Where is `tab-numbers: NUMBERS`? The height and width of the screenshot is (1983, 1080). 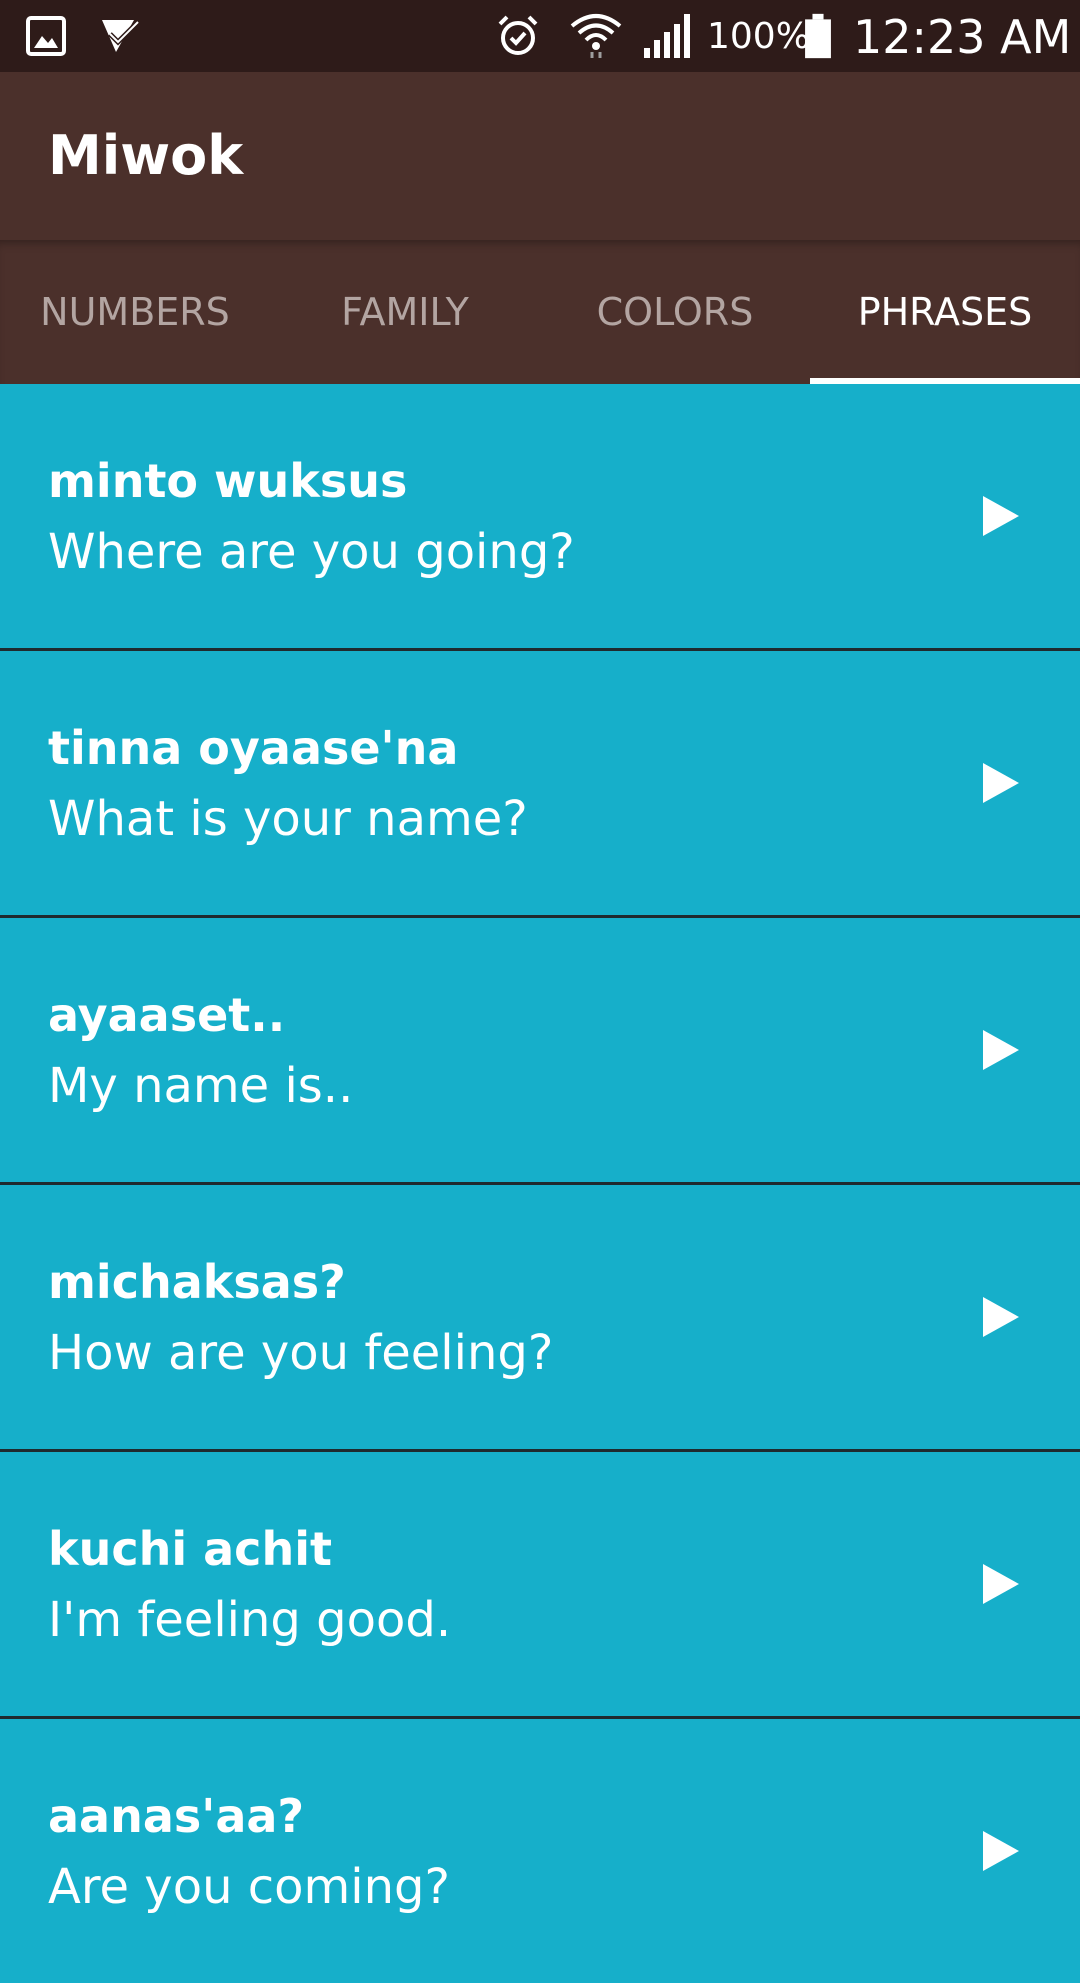 tab-numbers: NUMBERS is located at coordinates (135, 312).